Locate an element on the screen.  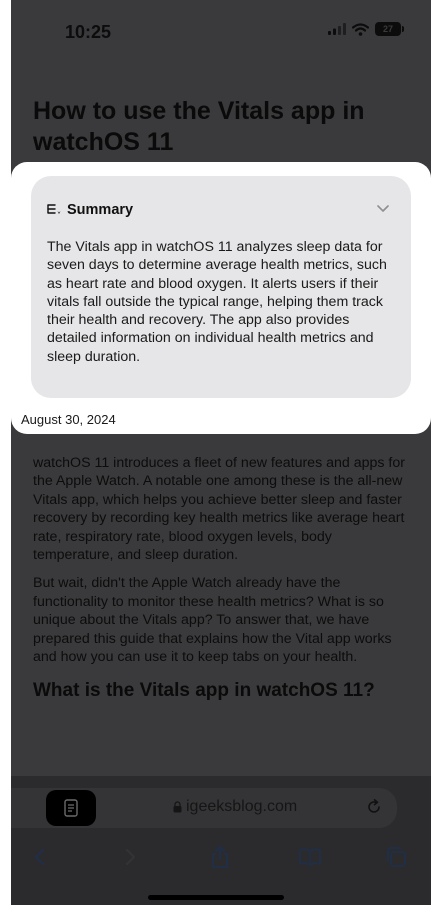
battery-icon: 27 is located at coordinates (389, 29).